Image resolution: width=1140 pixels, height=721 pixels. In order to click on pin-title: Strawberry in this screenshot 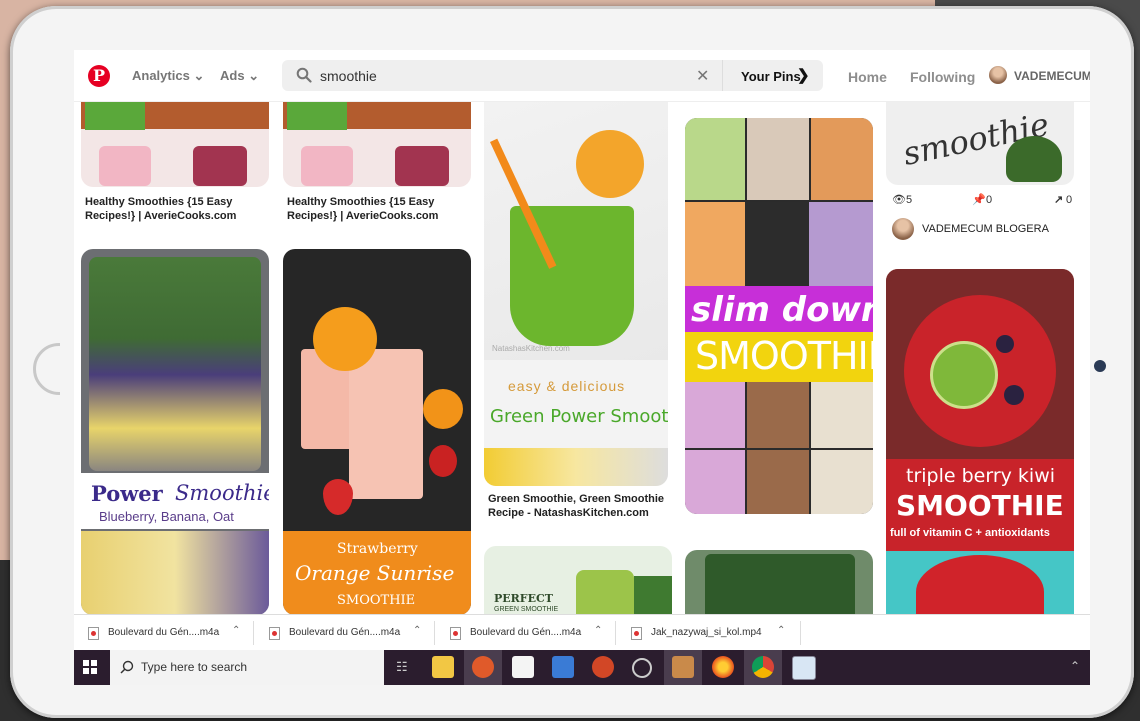, I will do `click(377, 549)`.